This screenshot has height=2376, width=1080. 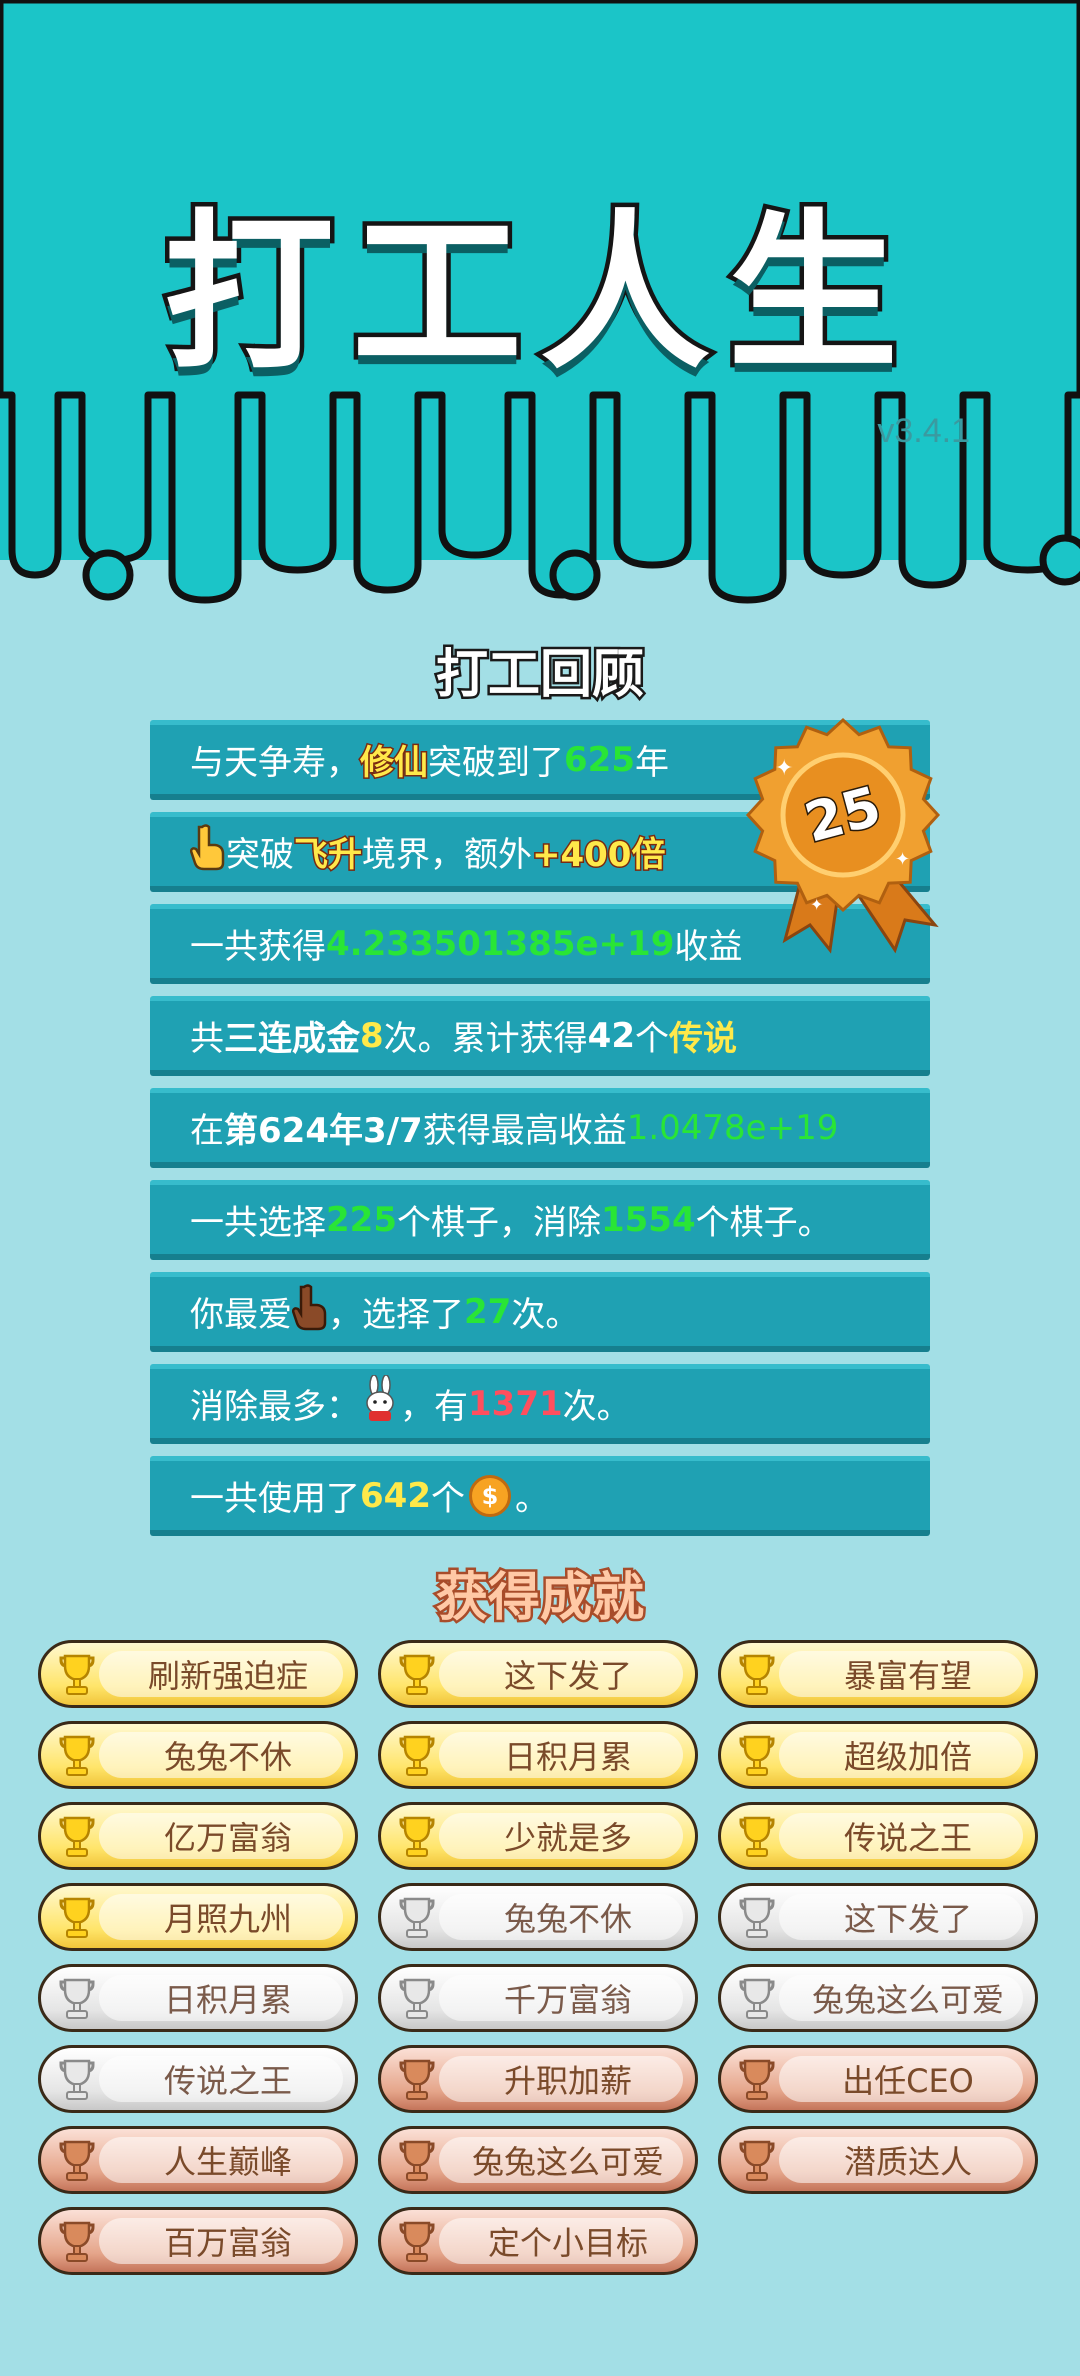 I want to click on rabbit-icon, so click(x=380, y=1403).